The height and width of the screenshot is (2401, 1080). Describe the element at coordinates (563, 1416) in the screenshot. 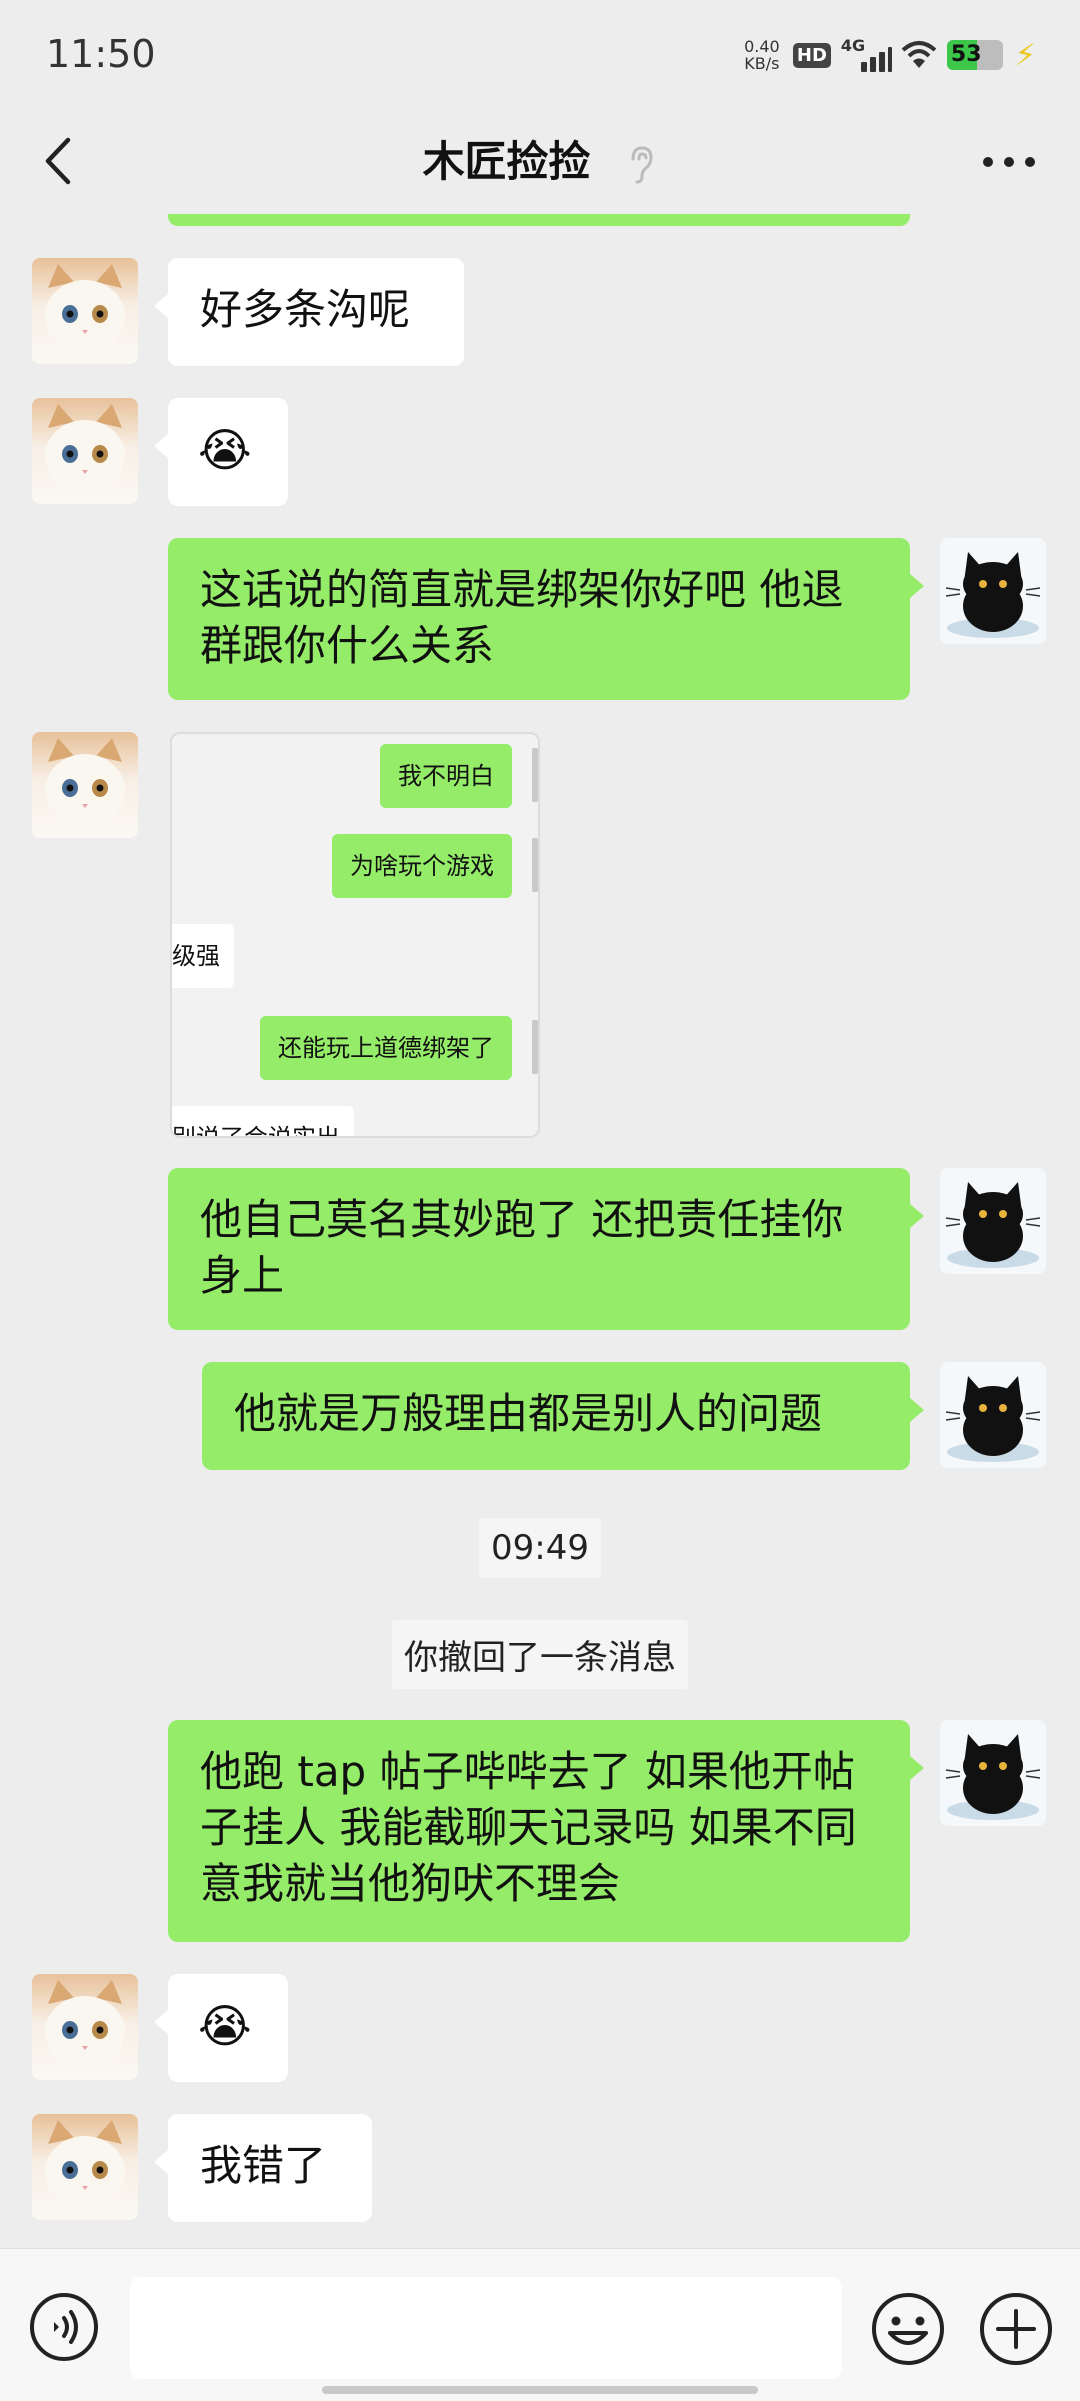

I see `outgoing-message: 他就是万般理由都是别人的问题` at that location.